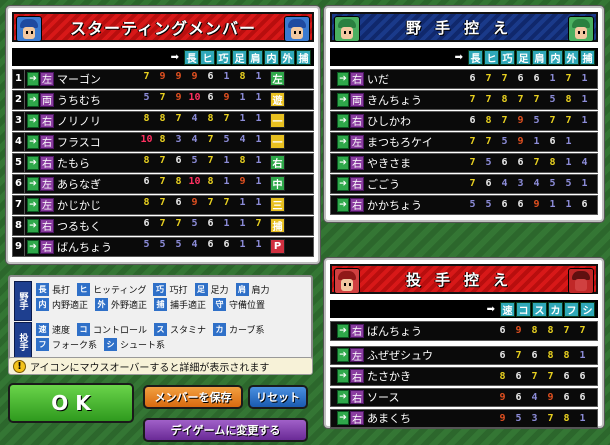 The image size is (610, 445). Describe the element at coordinates (19, 205) in the screenshot. I see `batting-order-number: 7` at that location.